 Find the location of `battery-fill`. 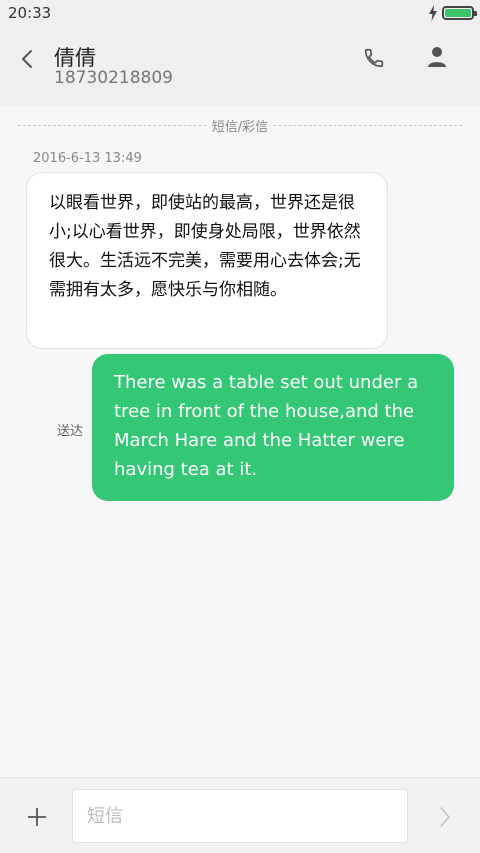

battery-fill is located at coordinates (458, 13).